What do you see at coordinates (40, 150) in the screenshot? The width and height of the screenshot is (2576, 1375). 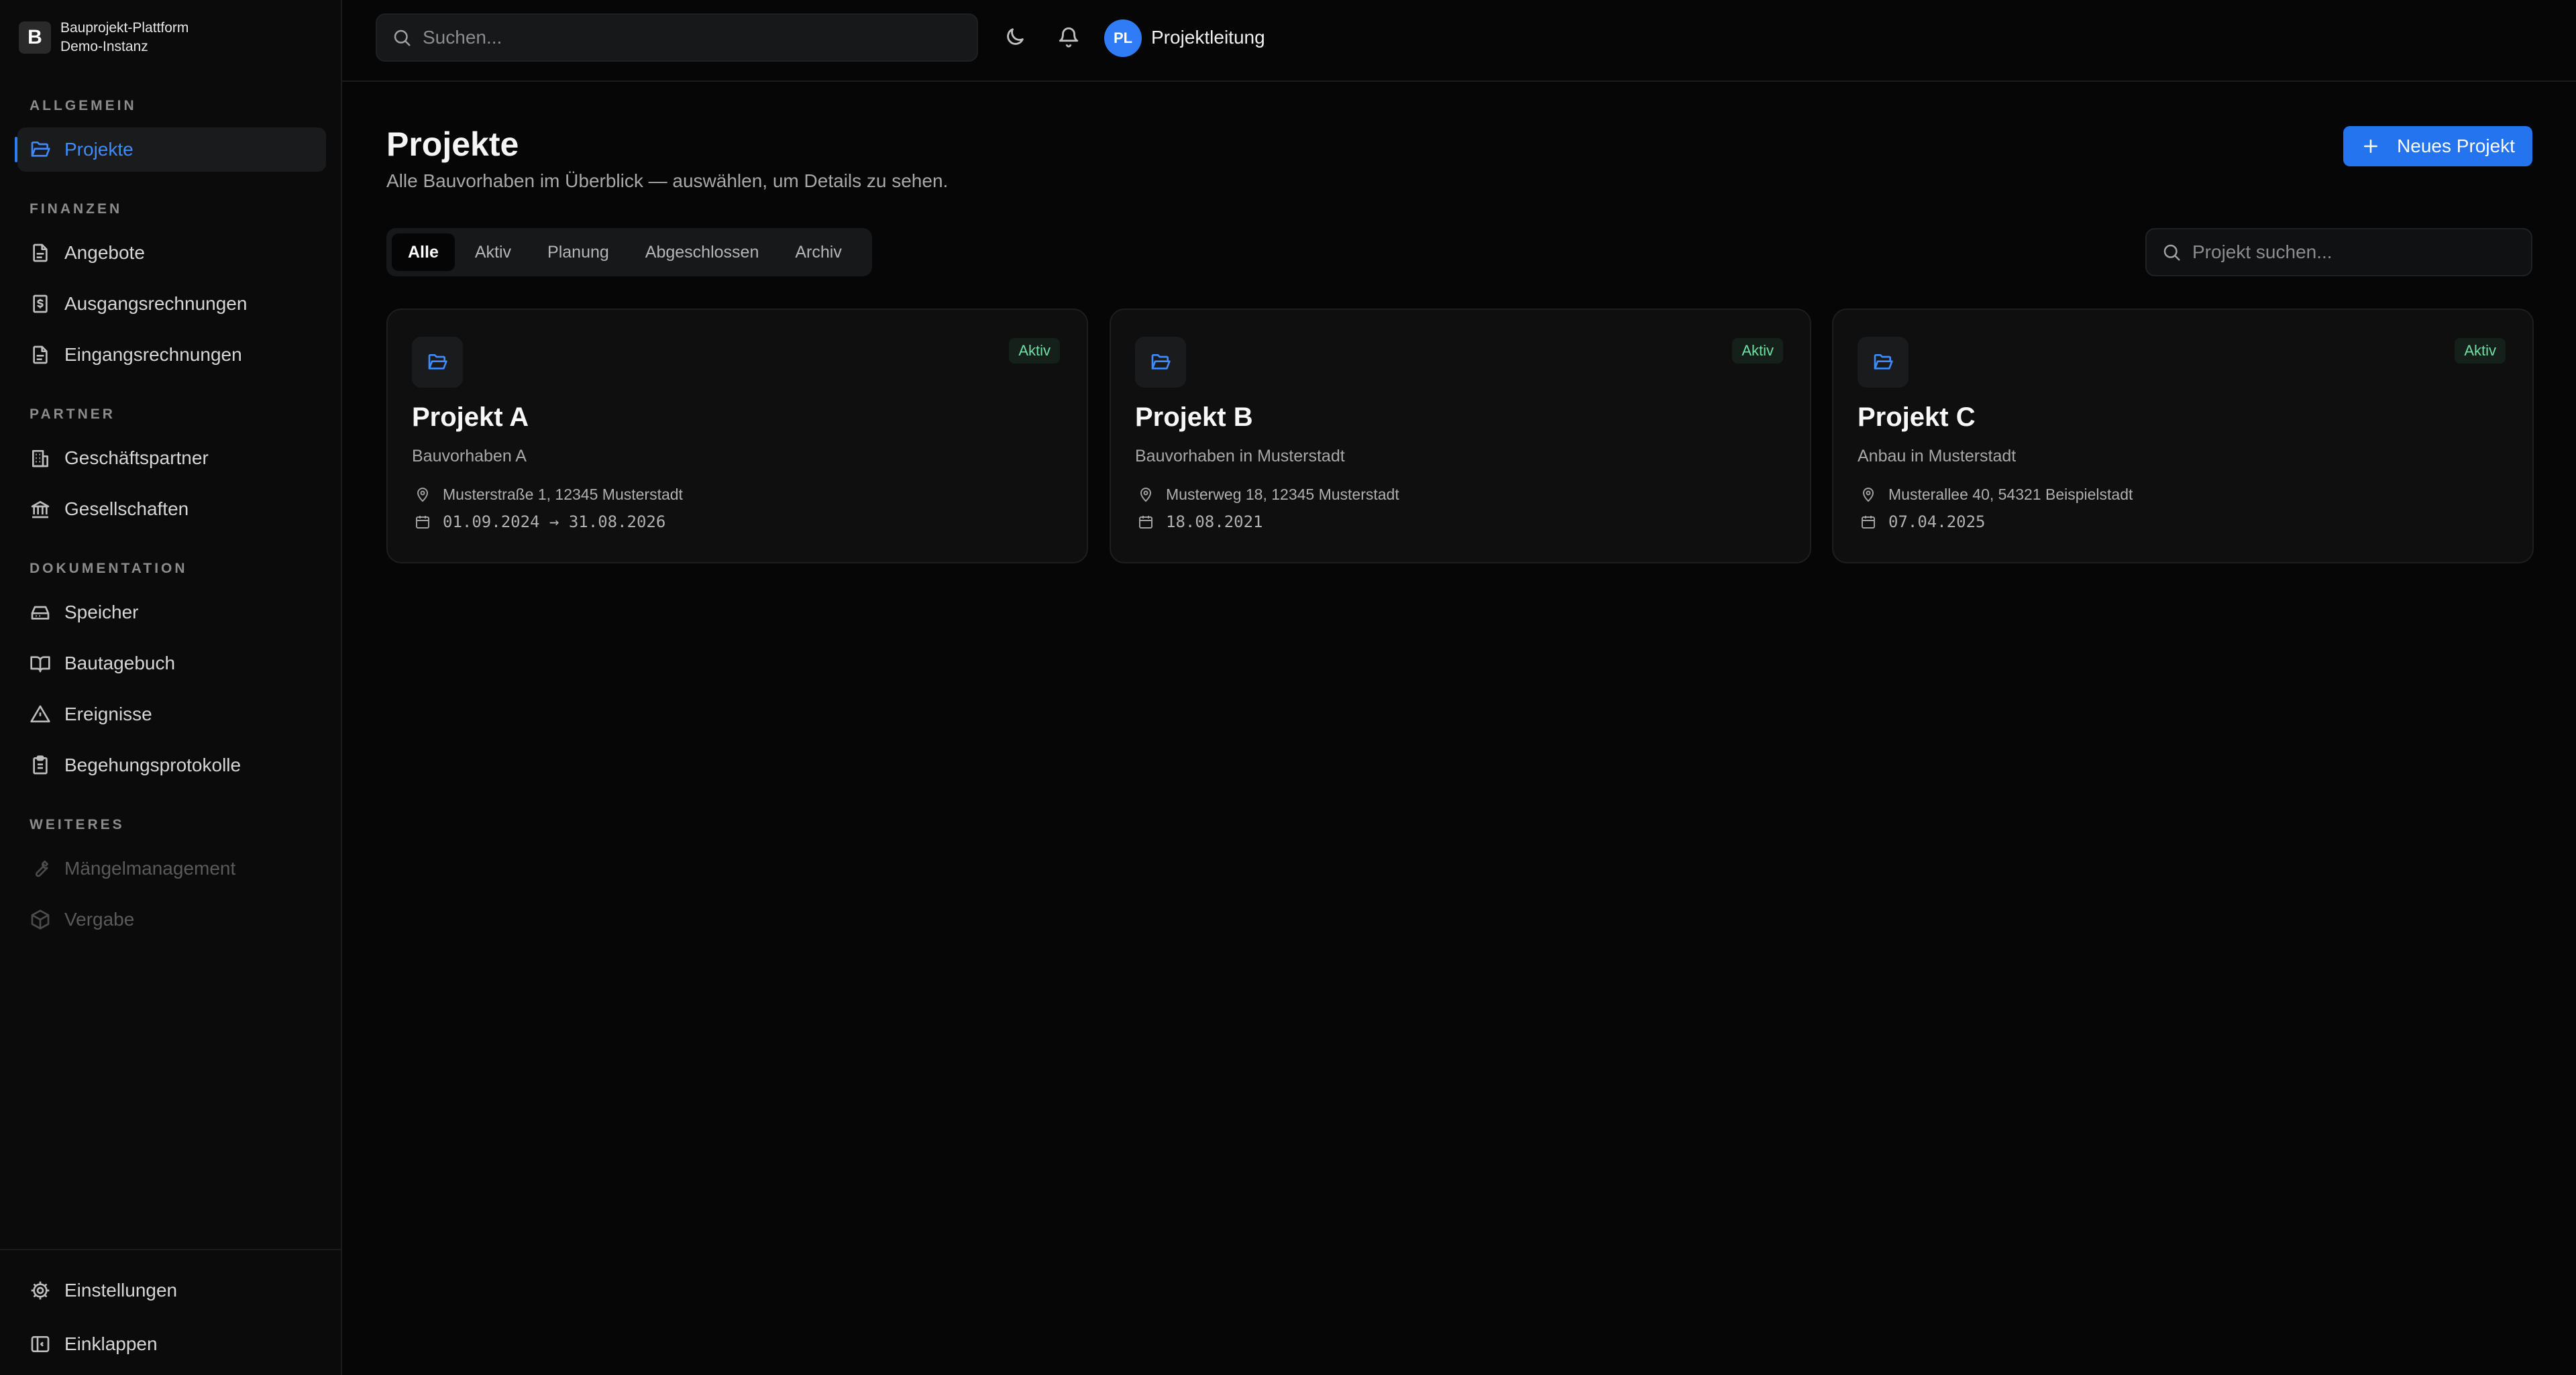 I see `folder-open-icon` at bounding box center [40, 150].